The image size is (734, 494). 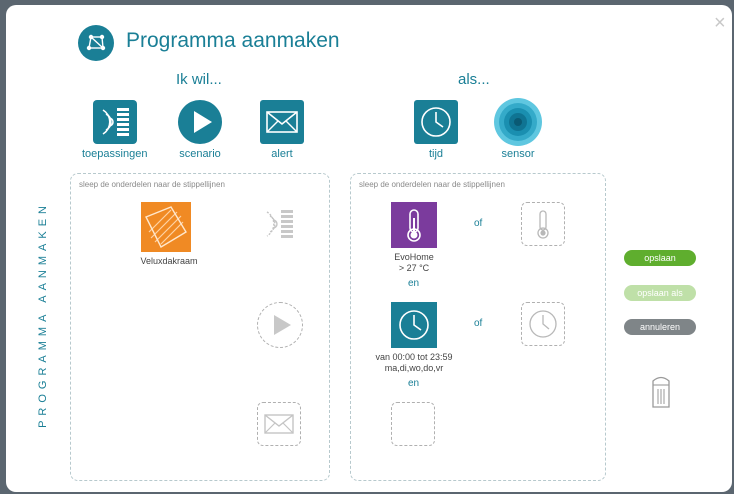 What do you see at coordinates (414, 257) in the screenshot?
I see `condition-label: EvoHome` at bounding box center [414, 257].